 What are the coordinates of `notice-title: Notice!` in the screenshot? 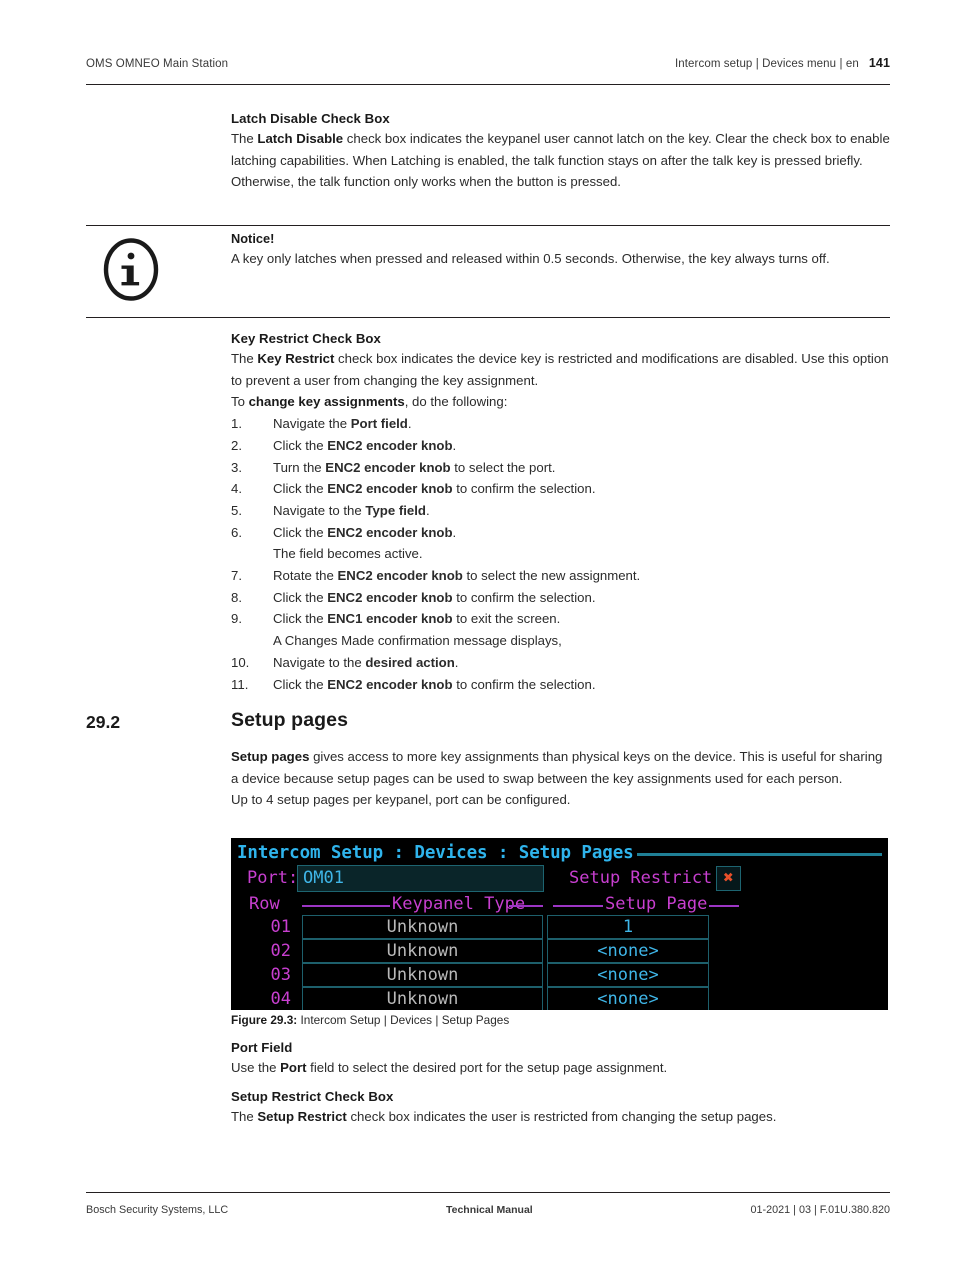 It's located at (253, 238).